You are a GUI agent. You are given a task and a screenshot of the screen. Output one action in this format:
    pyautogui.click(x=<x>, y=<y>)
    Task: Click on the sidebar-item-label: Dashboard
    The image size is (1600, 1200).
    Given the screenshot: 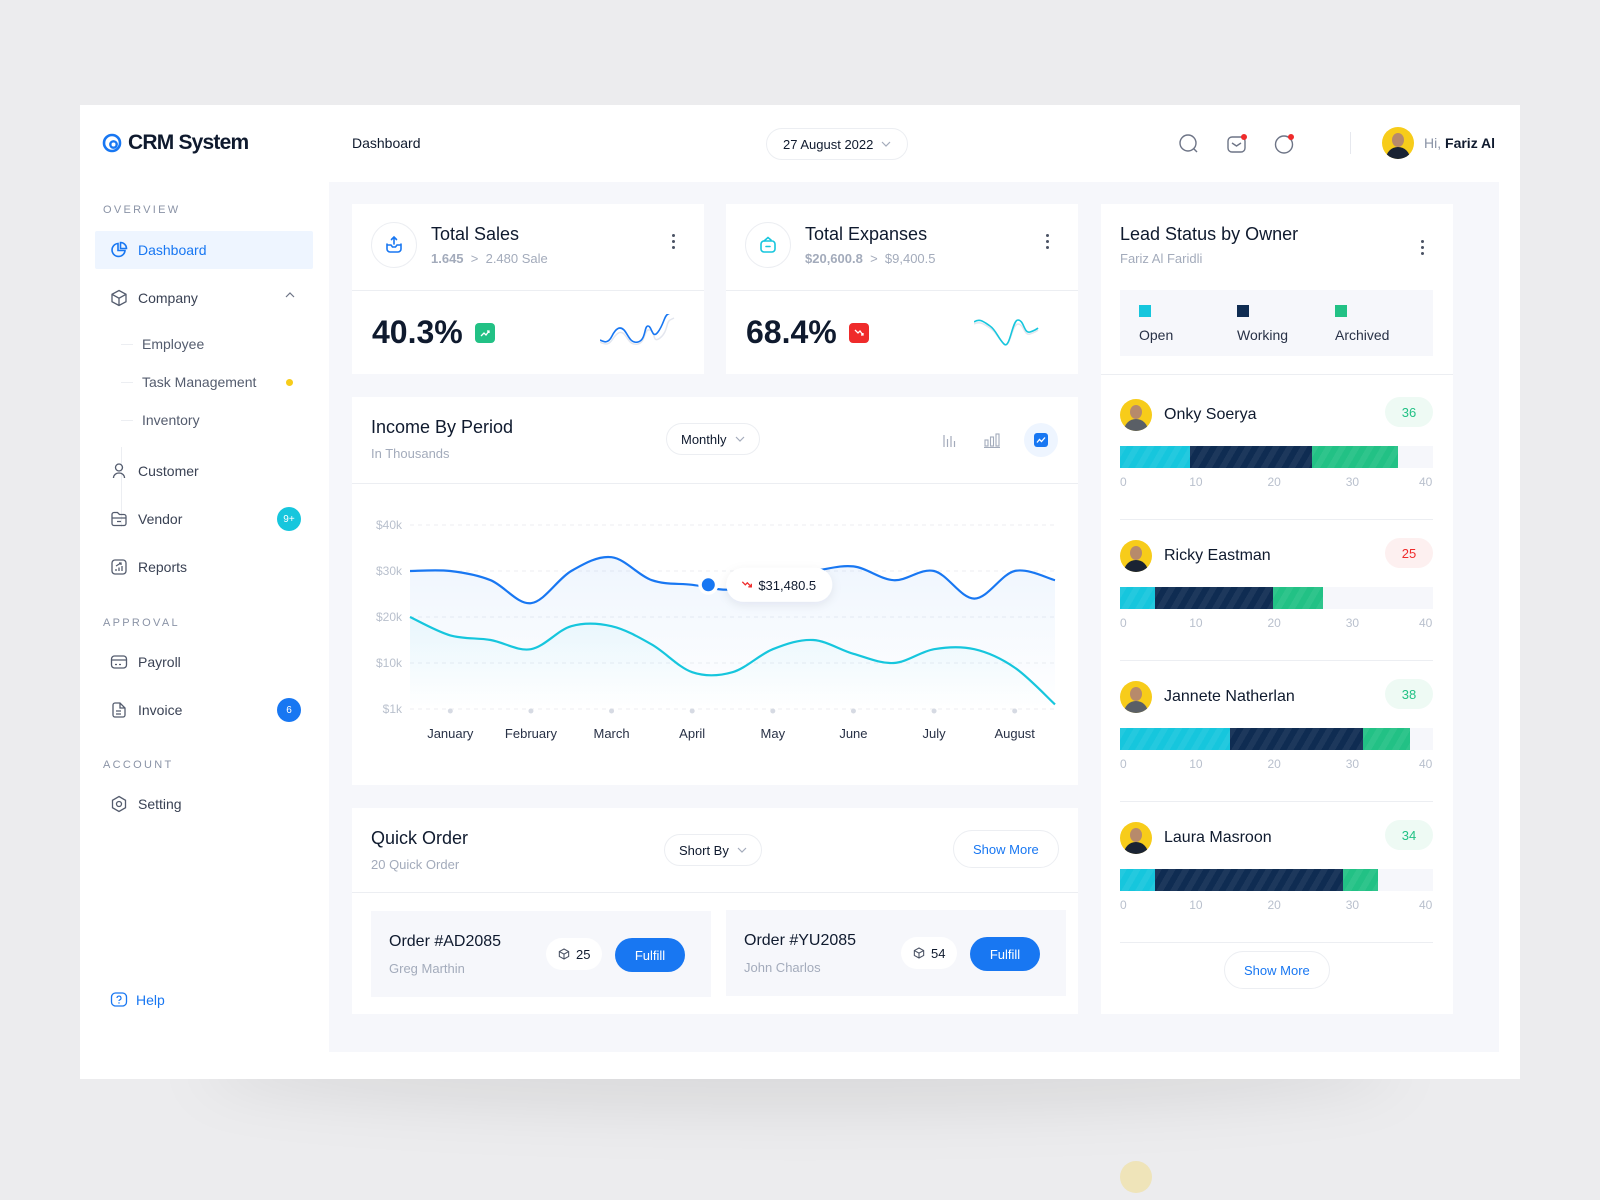 What is the action you would take?
    pyautogui.click(x=172, y=250)
    